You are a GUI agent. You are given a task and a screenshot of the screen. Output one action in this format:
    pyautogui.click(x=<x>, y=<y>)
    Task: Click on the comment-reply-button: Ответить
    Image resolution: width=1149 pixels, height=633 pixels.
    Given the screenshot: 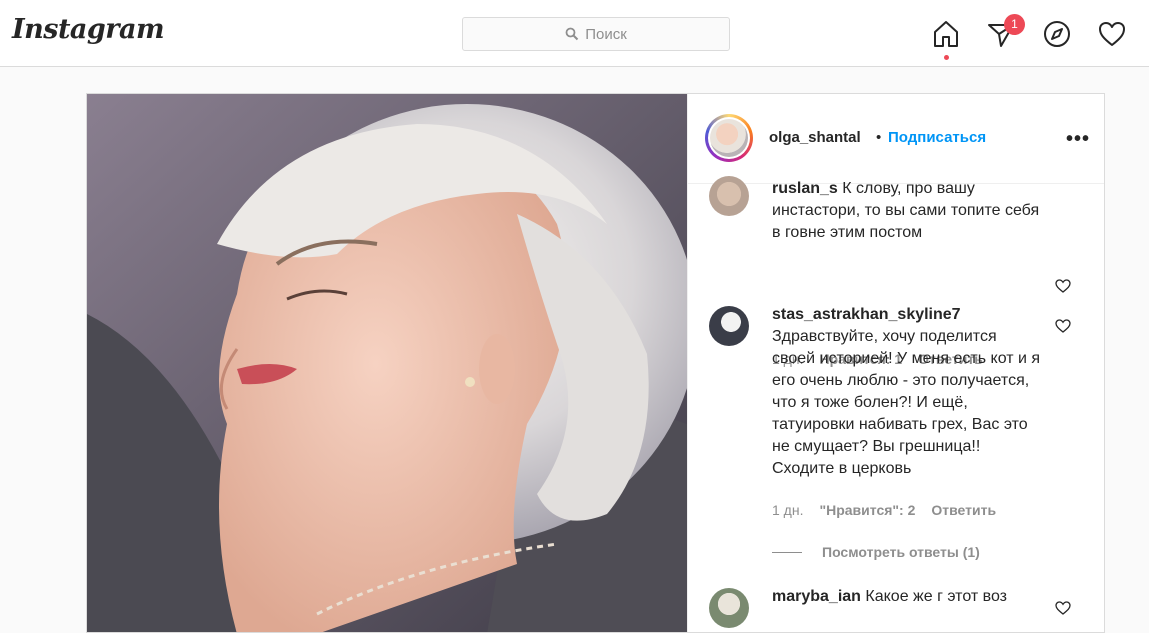 What is the action you would take?
    pyautogui.click(x=963, y=510)
    